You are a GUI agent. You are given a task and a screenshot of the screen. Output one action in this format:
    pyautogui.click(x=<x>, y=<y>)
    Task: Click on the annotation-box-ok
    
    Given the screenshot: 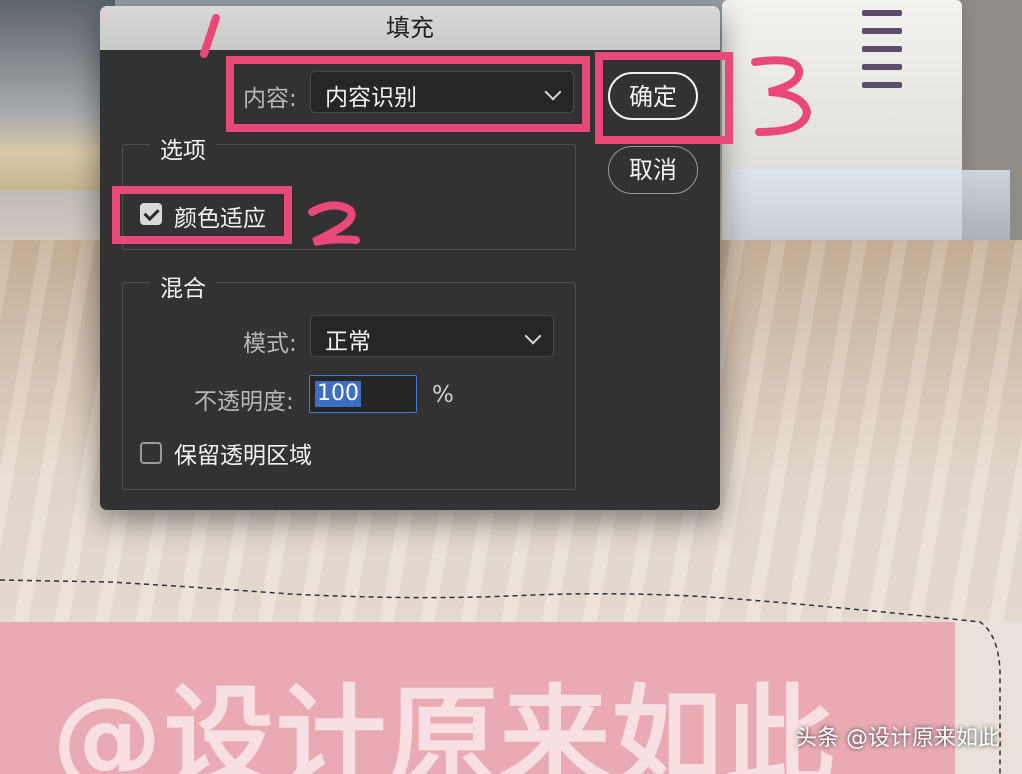 What is the action you would take?
    pyautogui.click(x=664, y=98)
    